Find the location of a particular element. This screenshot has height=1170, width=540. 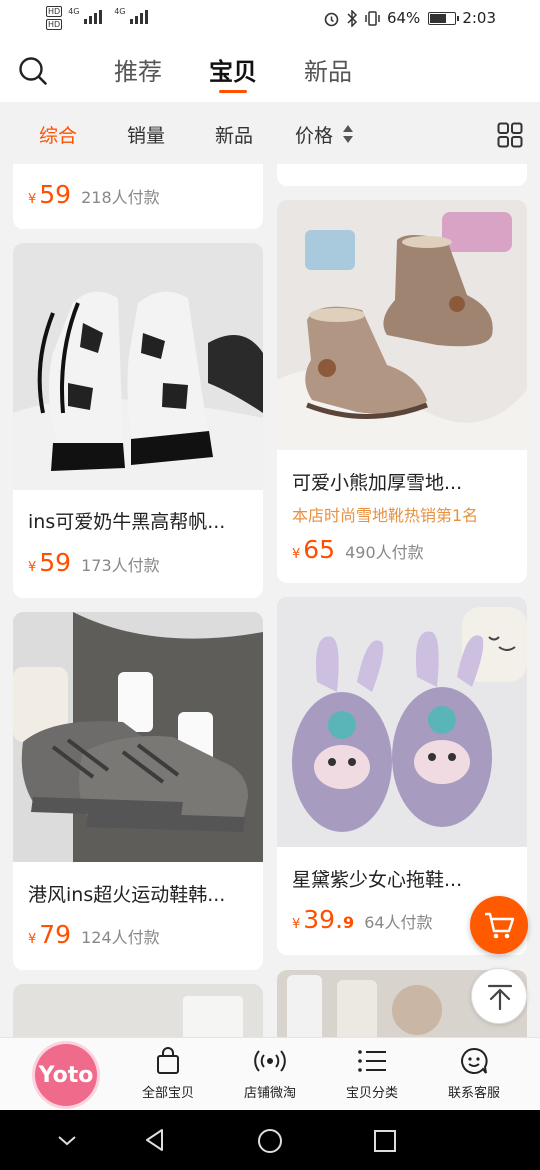

product-card: ¥ 59 218人付款 is located at coordinates (138, 196).